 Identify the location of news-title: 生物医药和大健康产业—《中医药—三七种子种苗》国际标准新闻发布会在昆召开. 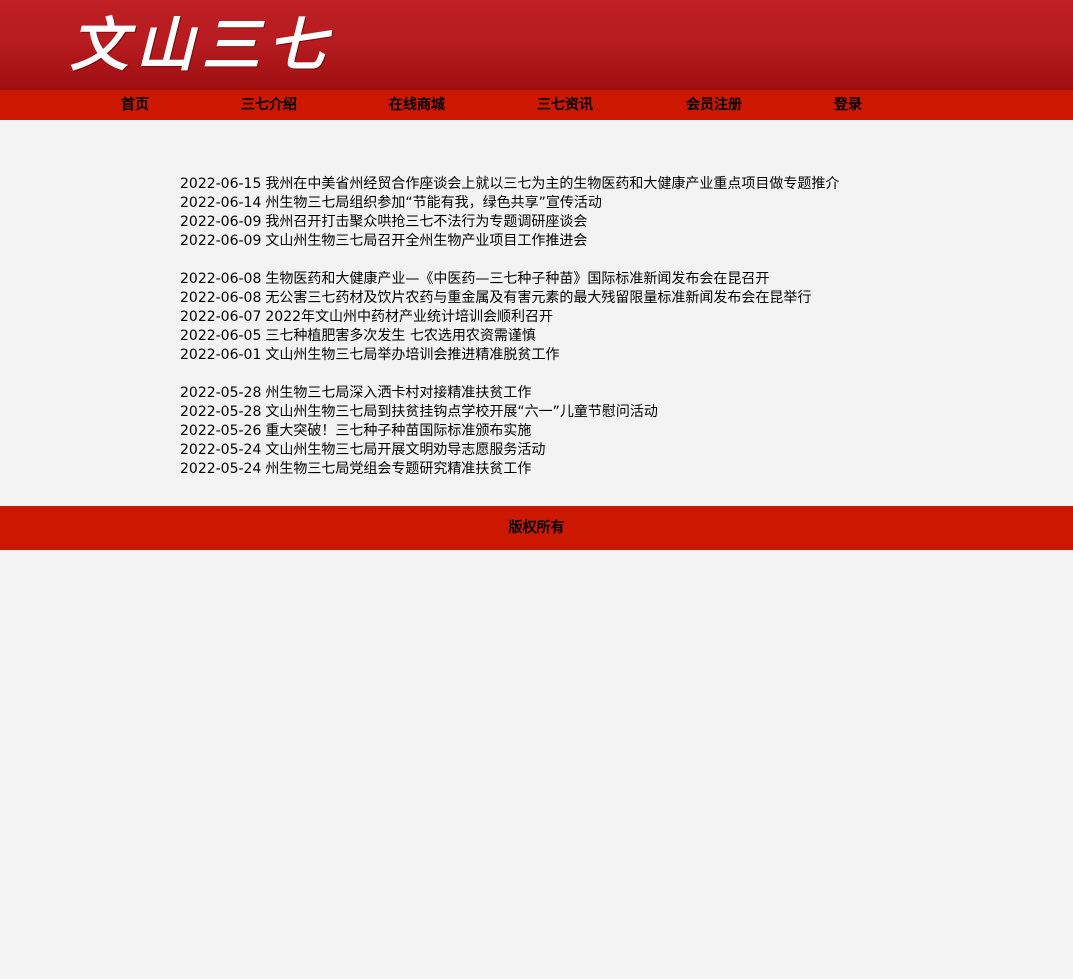
(517, 279).